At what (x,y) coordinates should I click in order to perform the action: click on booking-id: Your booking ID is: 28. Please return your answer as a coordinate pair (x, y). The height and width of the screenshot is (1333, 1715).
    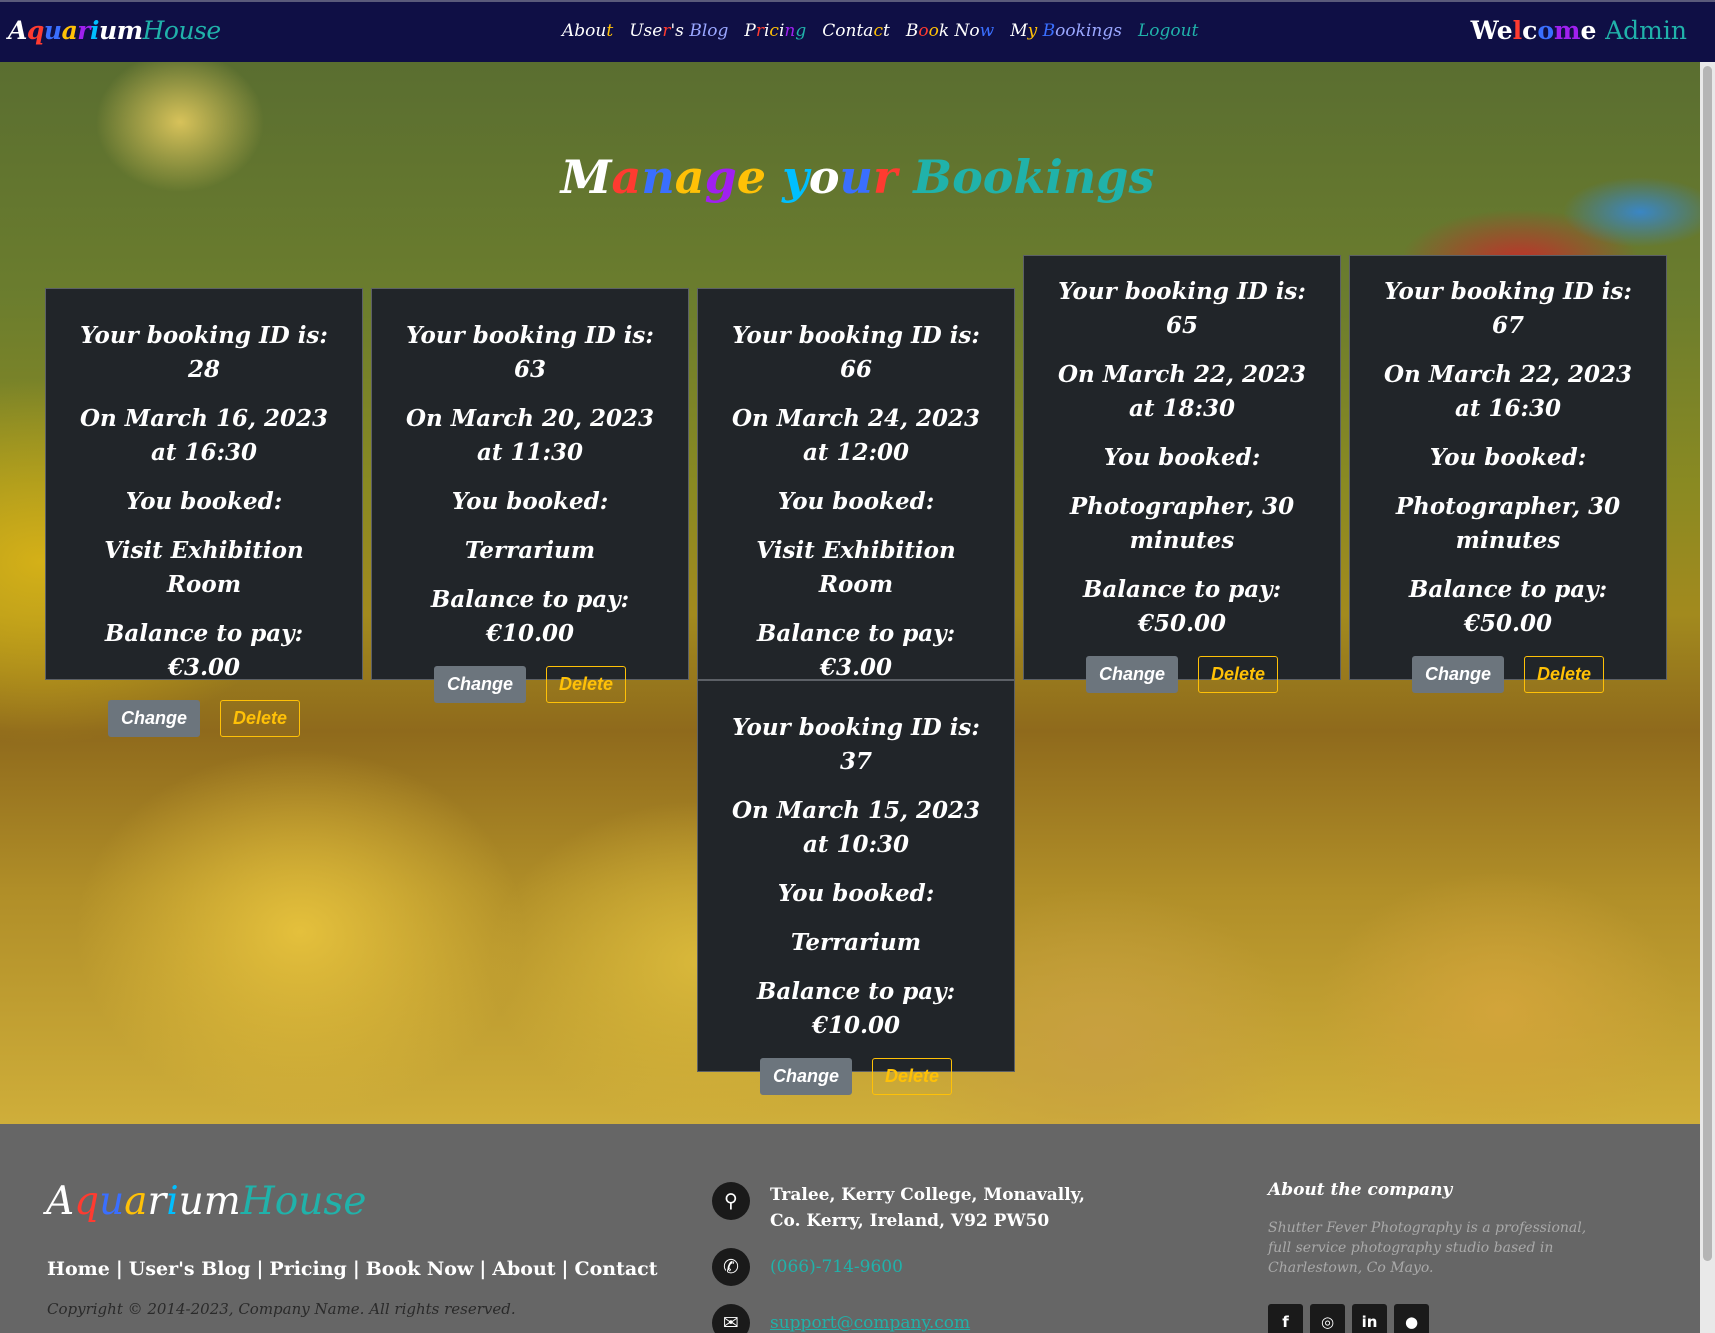
    Looking at the image, I should click on (204, 352).